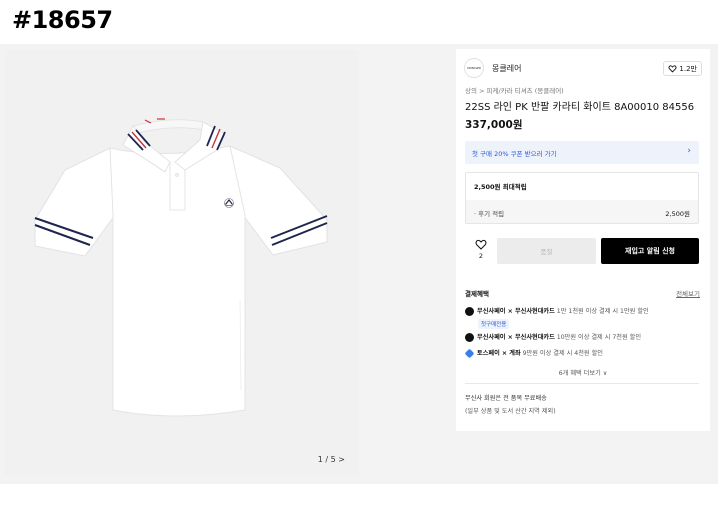 This screenshot has width=718, height=518. Describe the element at coordinates (481, 251) in the screenshot. I see `product-like-button: 2` at that location.